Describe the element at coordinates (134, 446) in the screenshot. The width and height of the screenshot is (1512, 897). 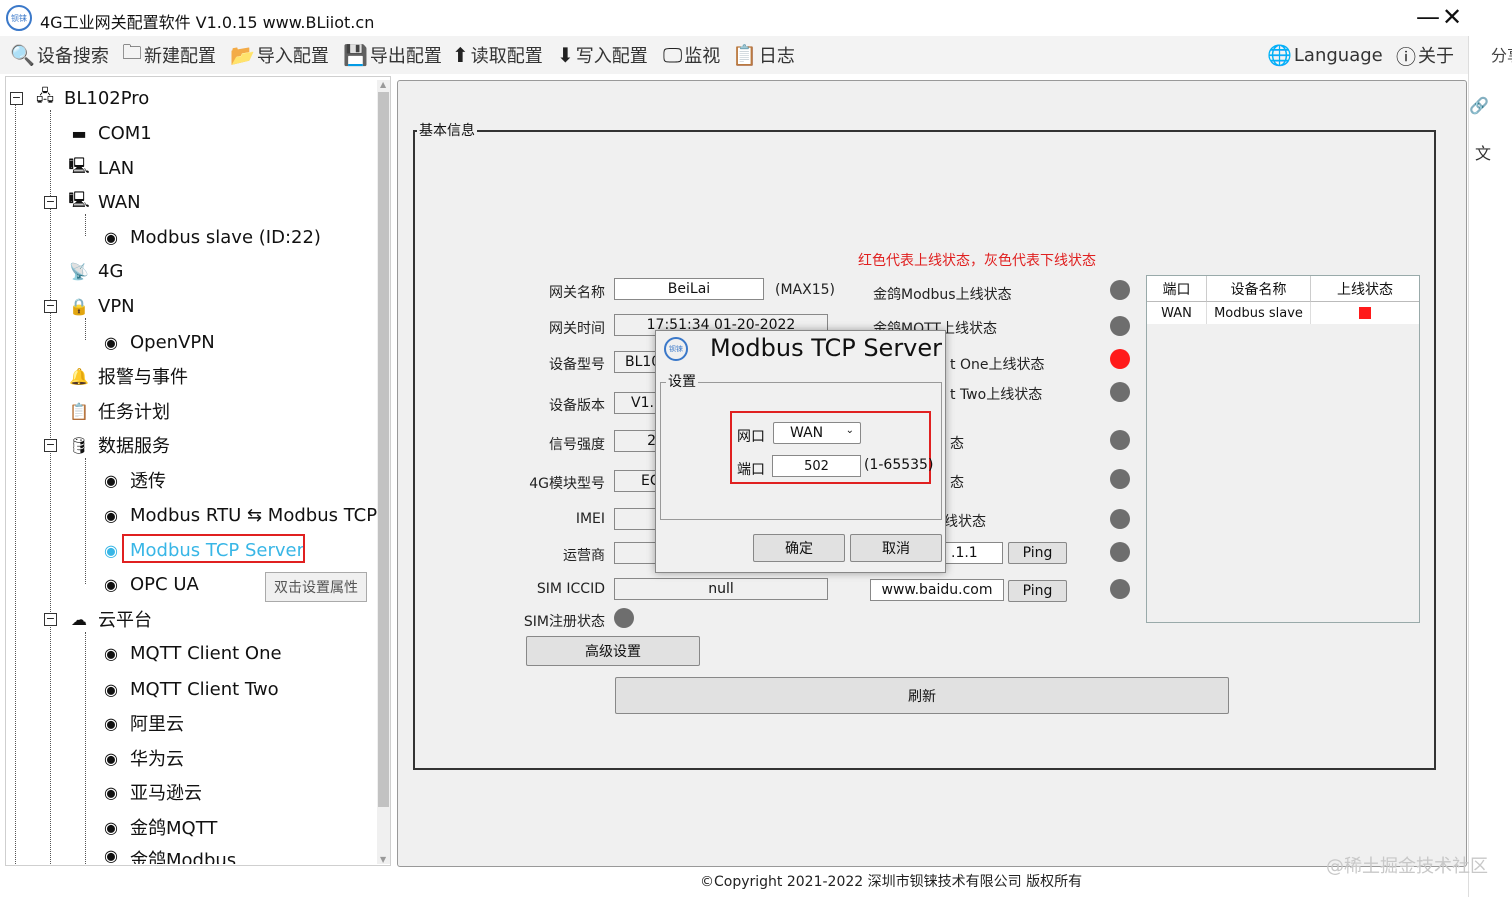
I see `tree-label: 数据服务` at that location.